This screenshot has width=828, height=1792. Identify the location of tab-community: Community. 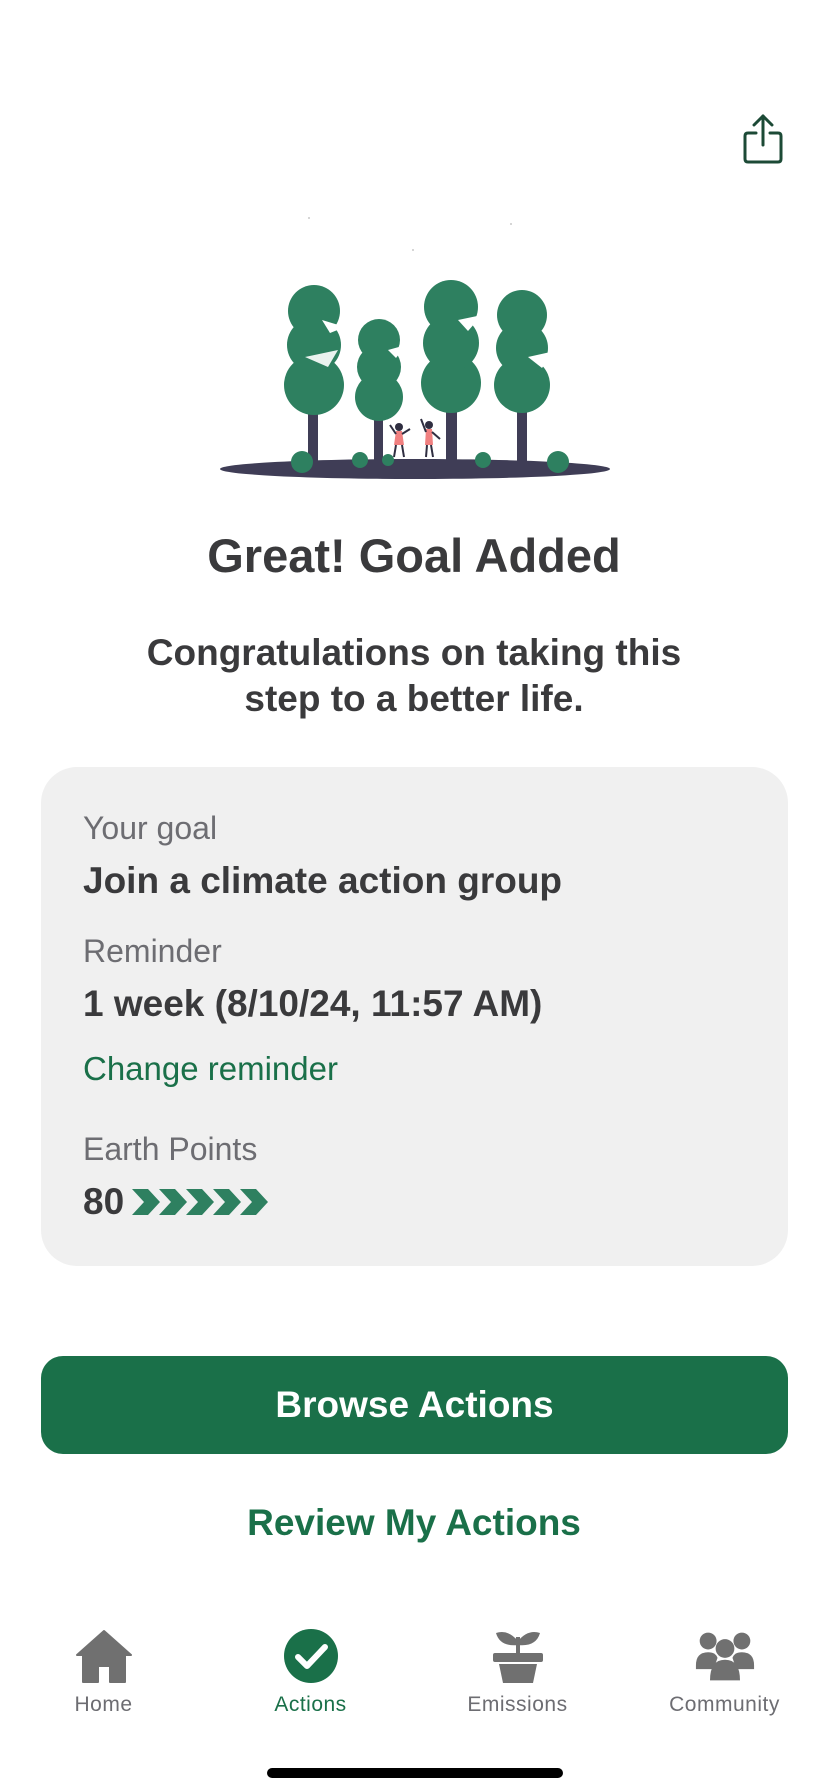
(724, 1680).